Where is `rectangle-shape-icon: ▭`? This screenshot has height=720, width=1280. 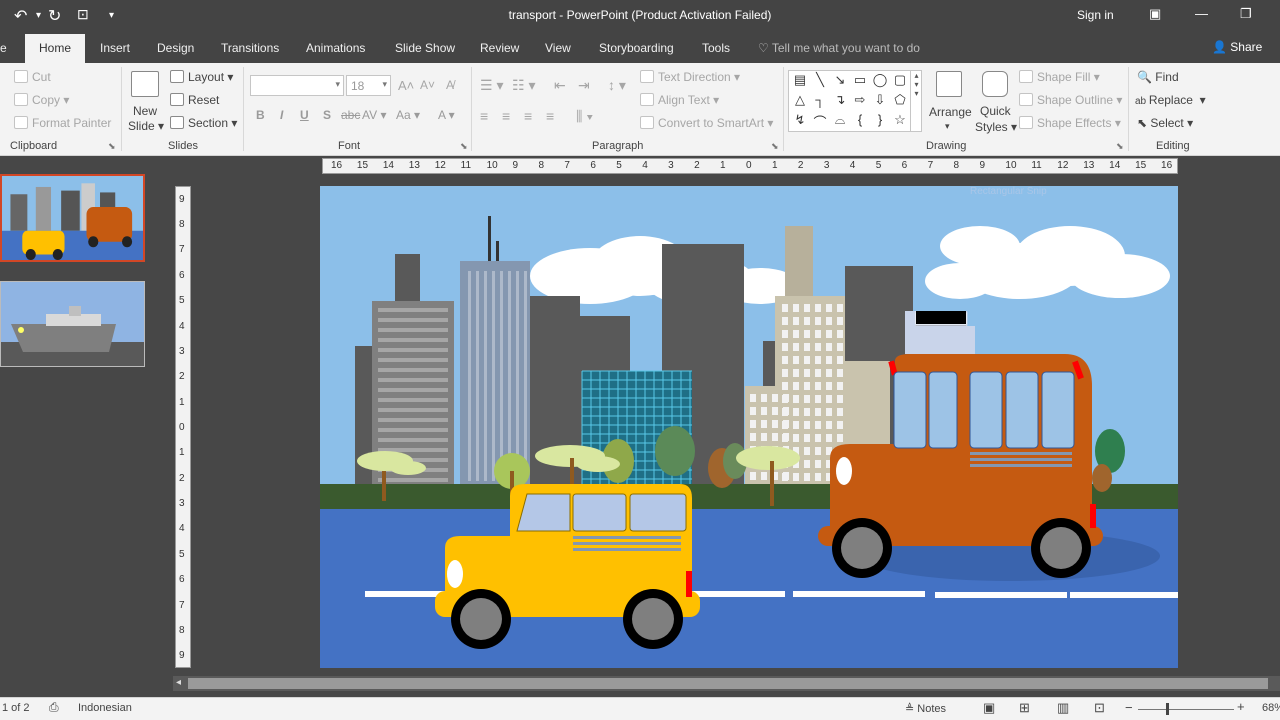
rectangle-shape-icon: ▭ is located at coordinates (860, 80).